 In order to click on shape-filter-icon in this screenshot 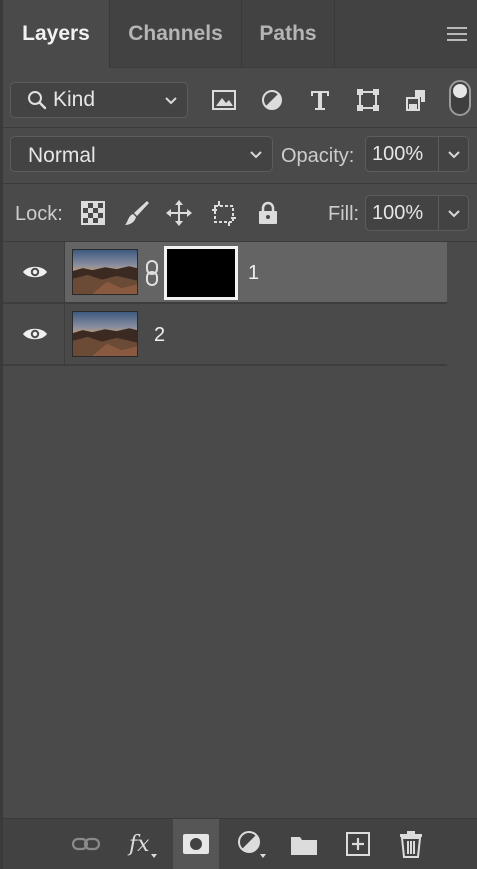, I will do `click(368, 100)`.